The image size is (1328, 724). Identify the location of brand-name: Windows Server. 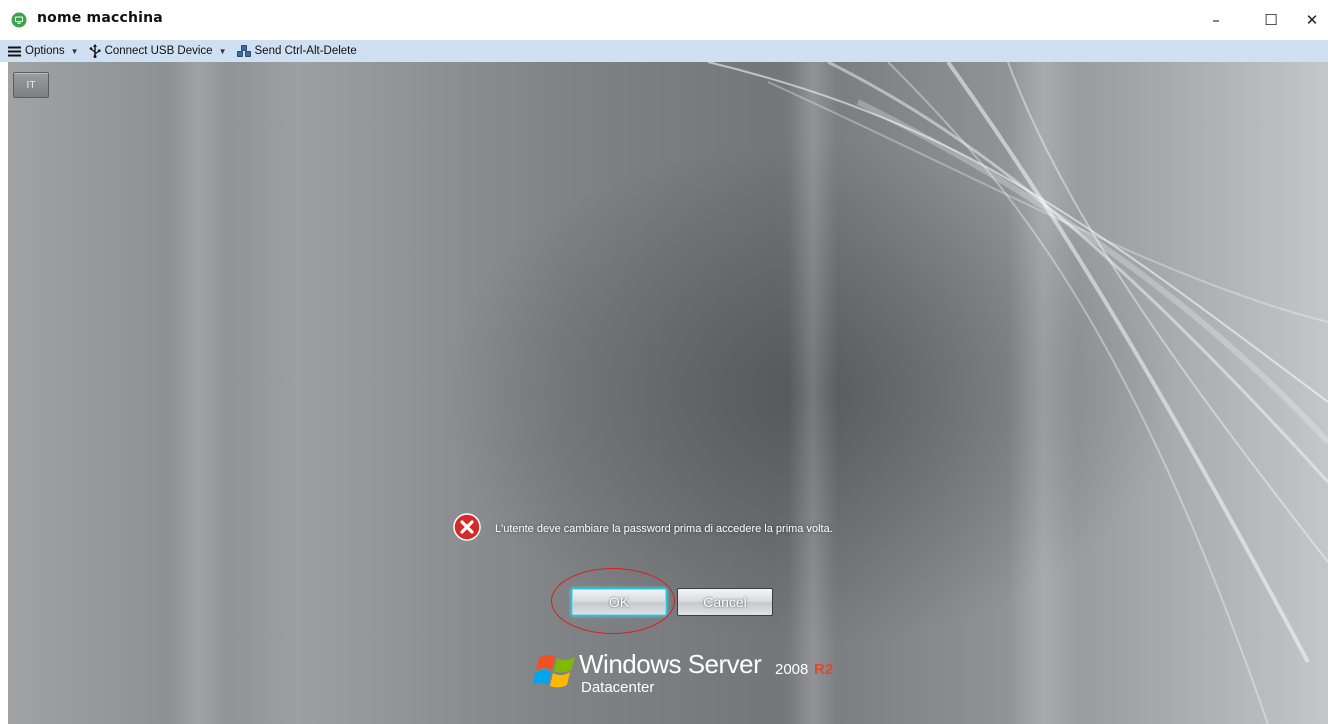
(670, 664).